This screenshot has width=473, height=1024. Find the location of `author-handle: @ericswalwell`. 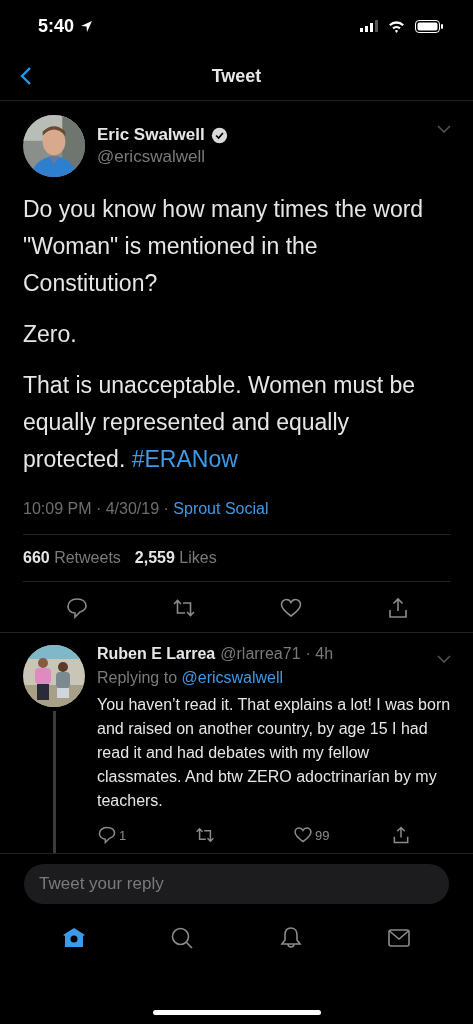

author-handle: @ericswalwell is located at coordinates (261, 157).